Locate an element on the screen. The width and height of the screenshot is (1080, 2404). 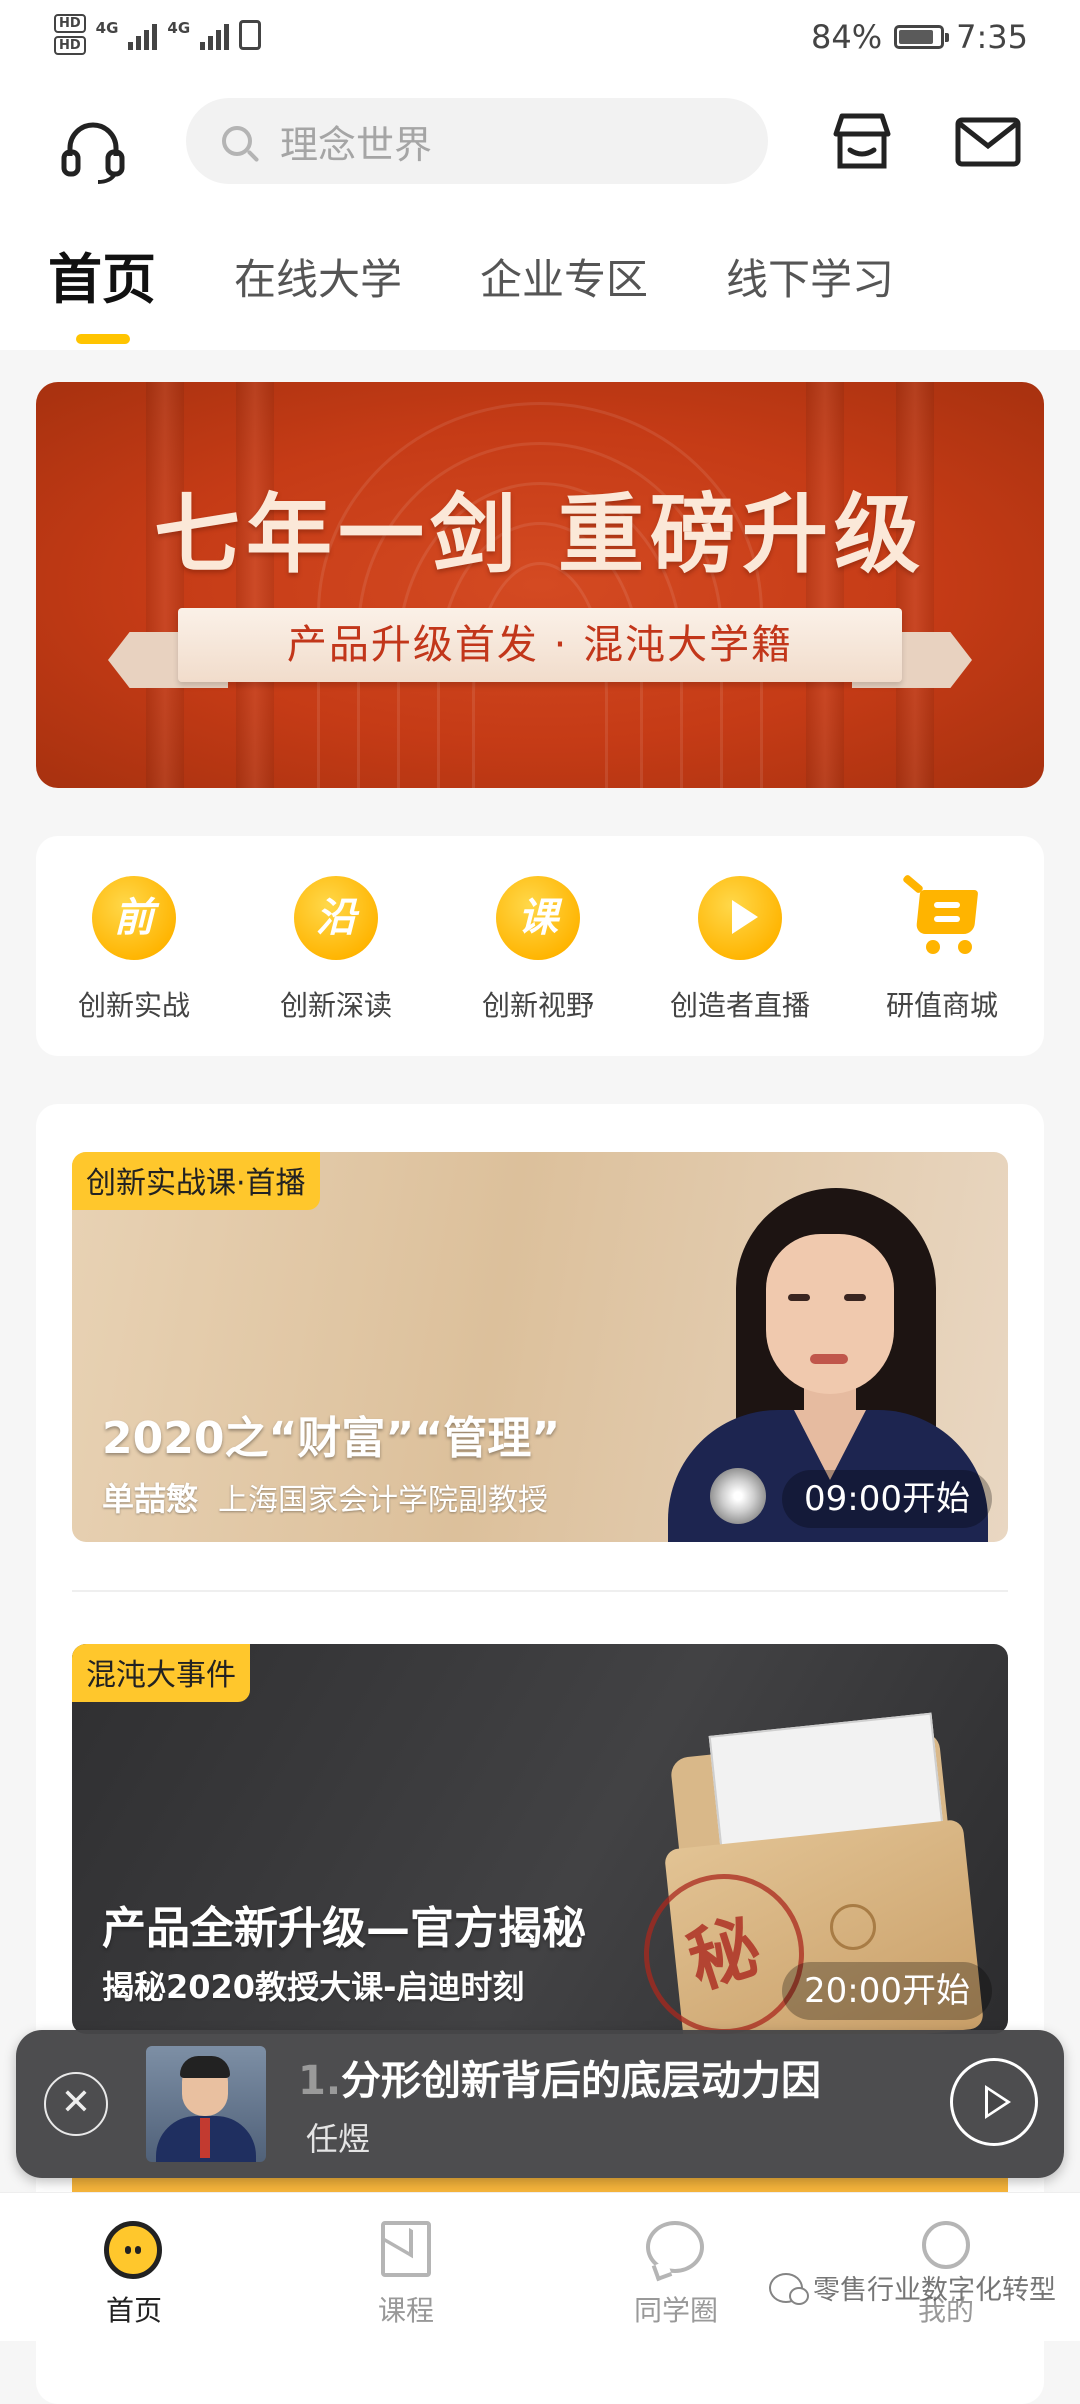
lecturer-thumbnail is located at coordinates (206, 2104).